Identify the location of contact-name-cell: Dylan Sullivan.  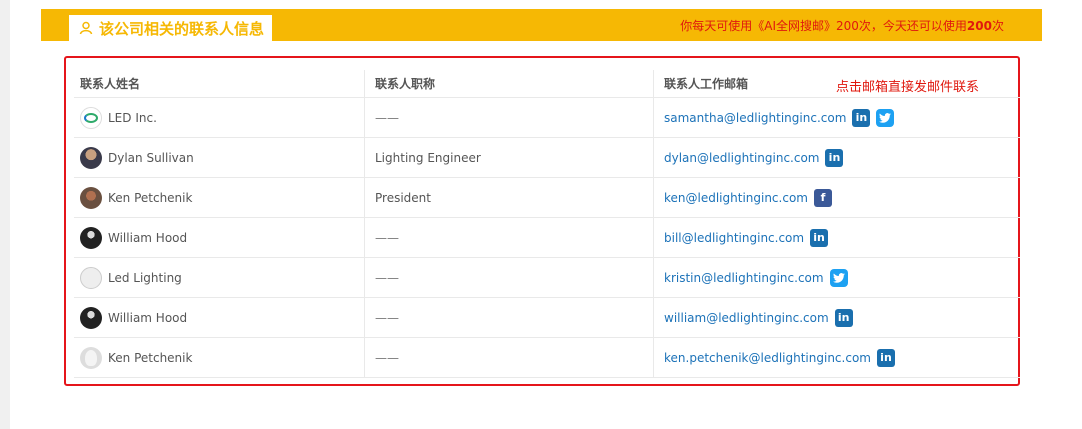
(219, 157).